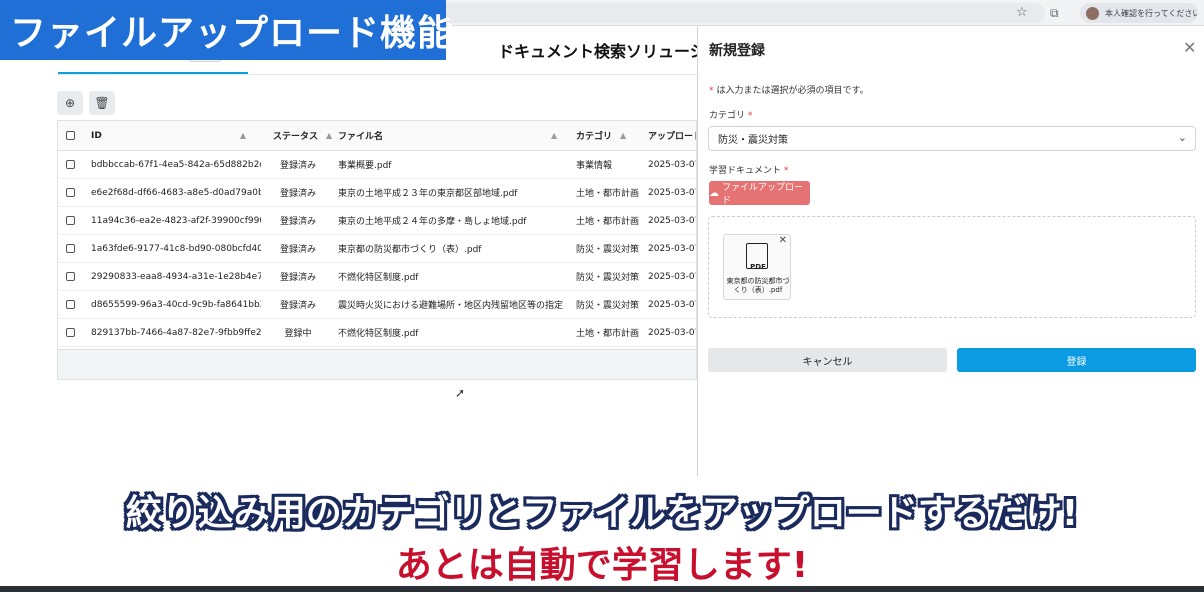  Describe the element at coordinates (450, 306) in the screenshot. I see `cell-filename: 震災時火災における避難場所・地区内残留地区等の指定.pdf` at that location.